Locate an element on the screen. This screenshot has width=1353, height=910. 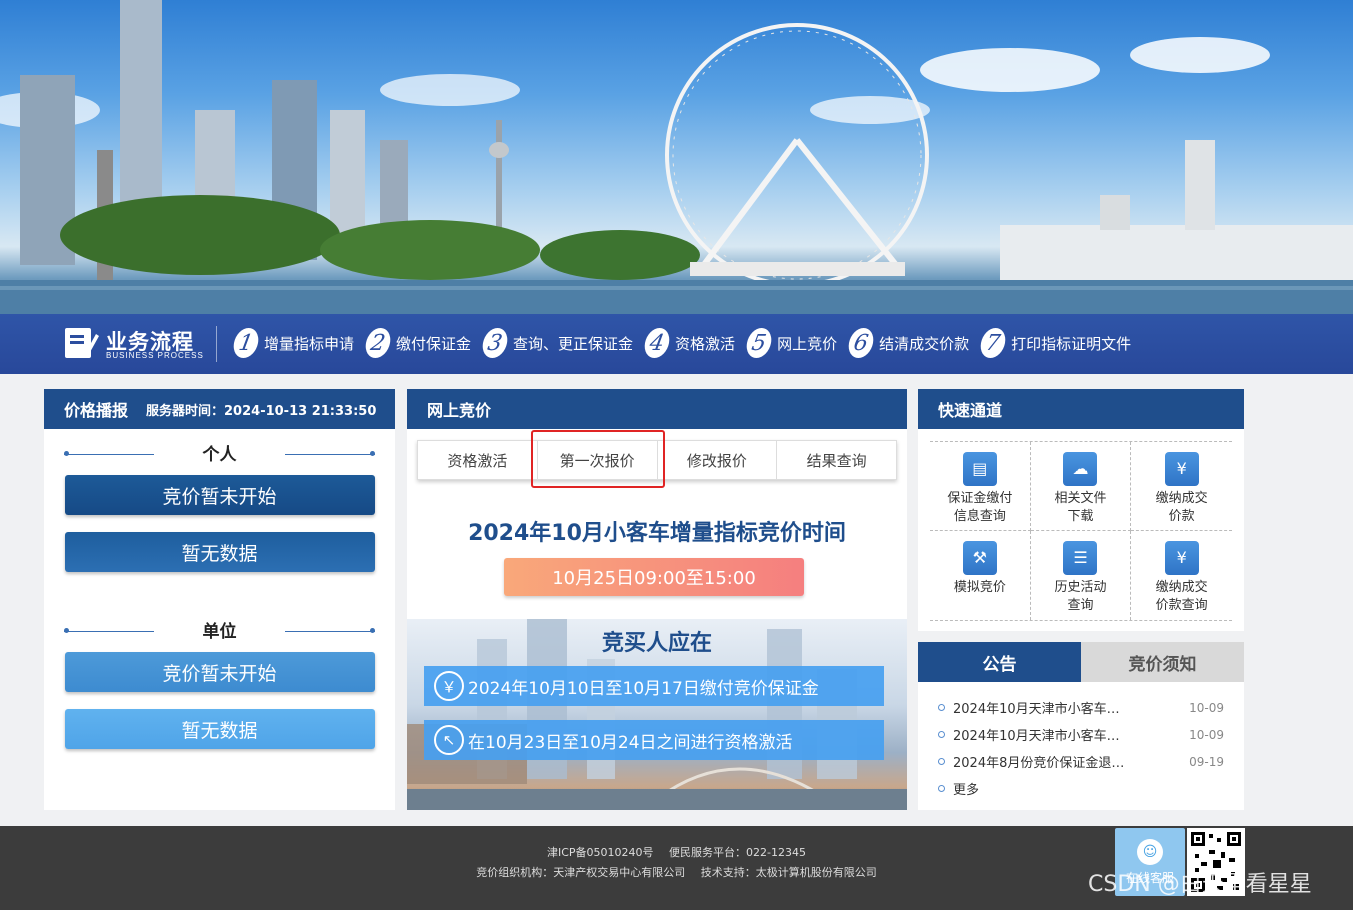
step-number: 2 is located at coordinates (378, 343).